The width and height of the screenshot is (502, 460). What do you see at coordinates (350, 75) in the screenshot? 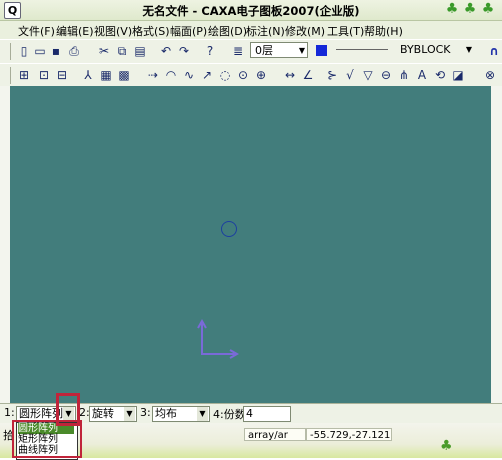
I see `roughness-icon: √` at bounding box center [350, 75].